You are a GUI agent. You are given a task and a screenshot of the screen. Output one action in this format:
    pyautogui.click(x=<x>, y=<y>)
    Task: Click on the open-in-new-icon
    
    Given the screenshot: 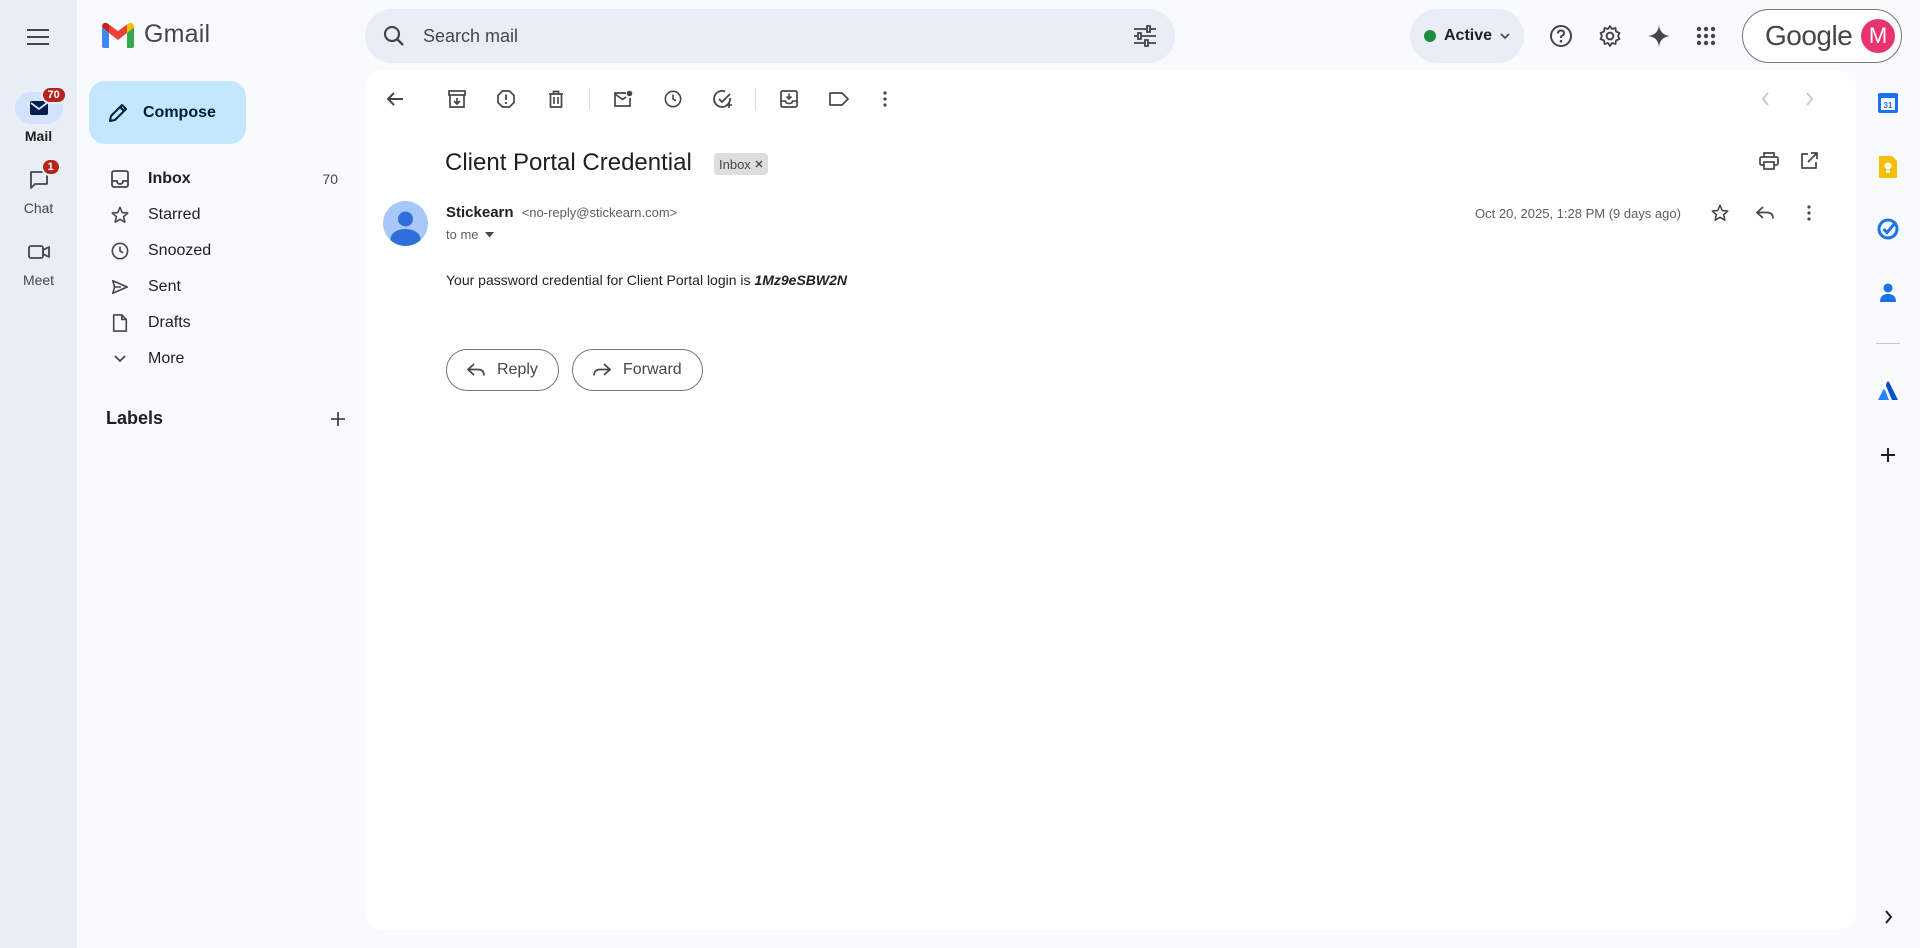 What is the action you would take?
    pyautogui.click(x=1809, y=160)
    